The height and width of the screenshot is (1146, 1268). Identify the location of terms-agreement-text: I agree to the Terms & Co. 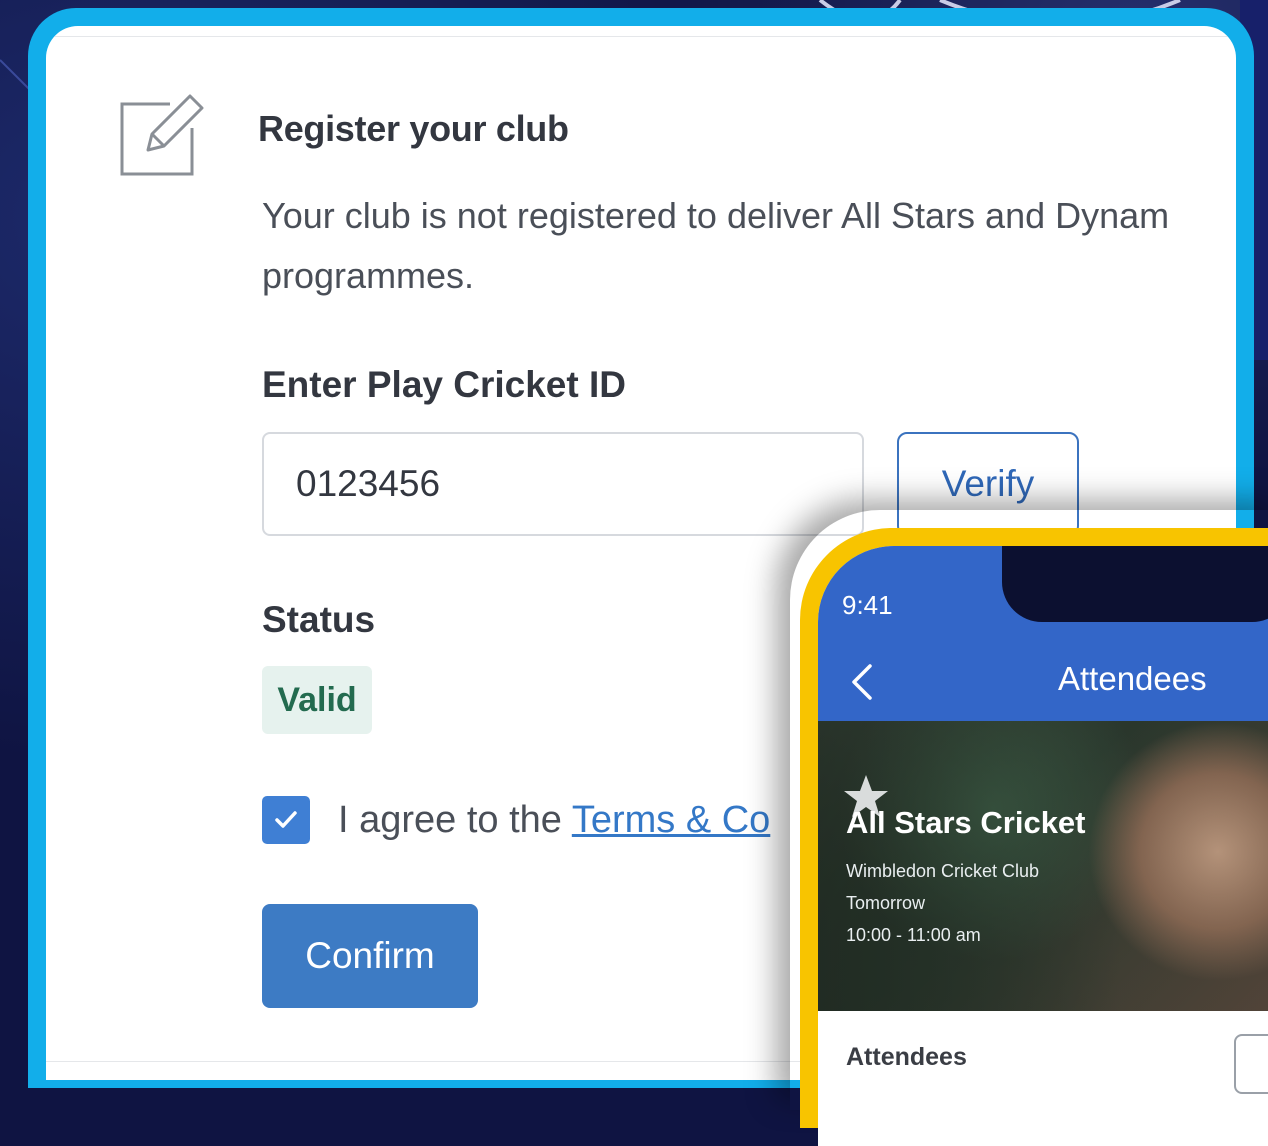
(554, 820).